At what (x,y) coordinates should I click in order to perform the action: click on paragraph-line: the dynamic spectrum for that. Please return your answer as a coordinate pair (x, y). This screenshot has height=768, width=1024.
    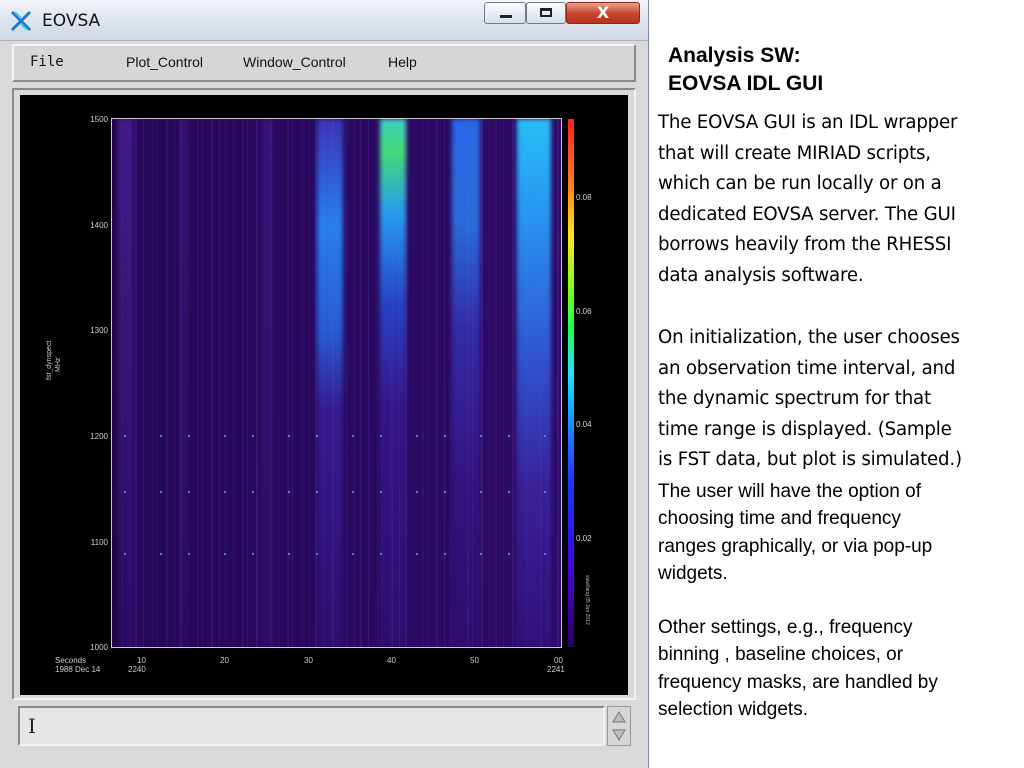
    Looking at the image, I should click on (794, 399).